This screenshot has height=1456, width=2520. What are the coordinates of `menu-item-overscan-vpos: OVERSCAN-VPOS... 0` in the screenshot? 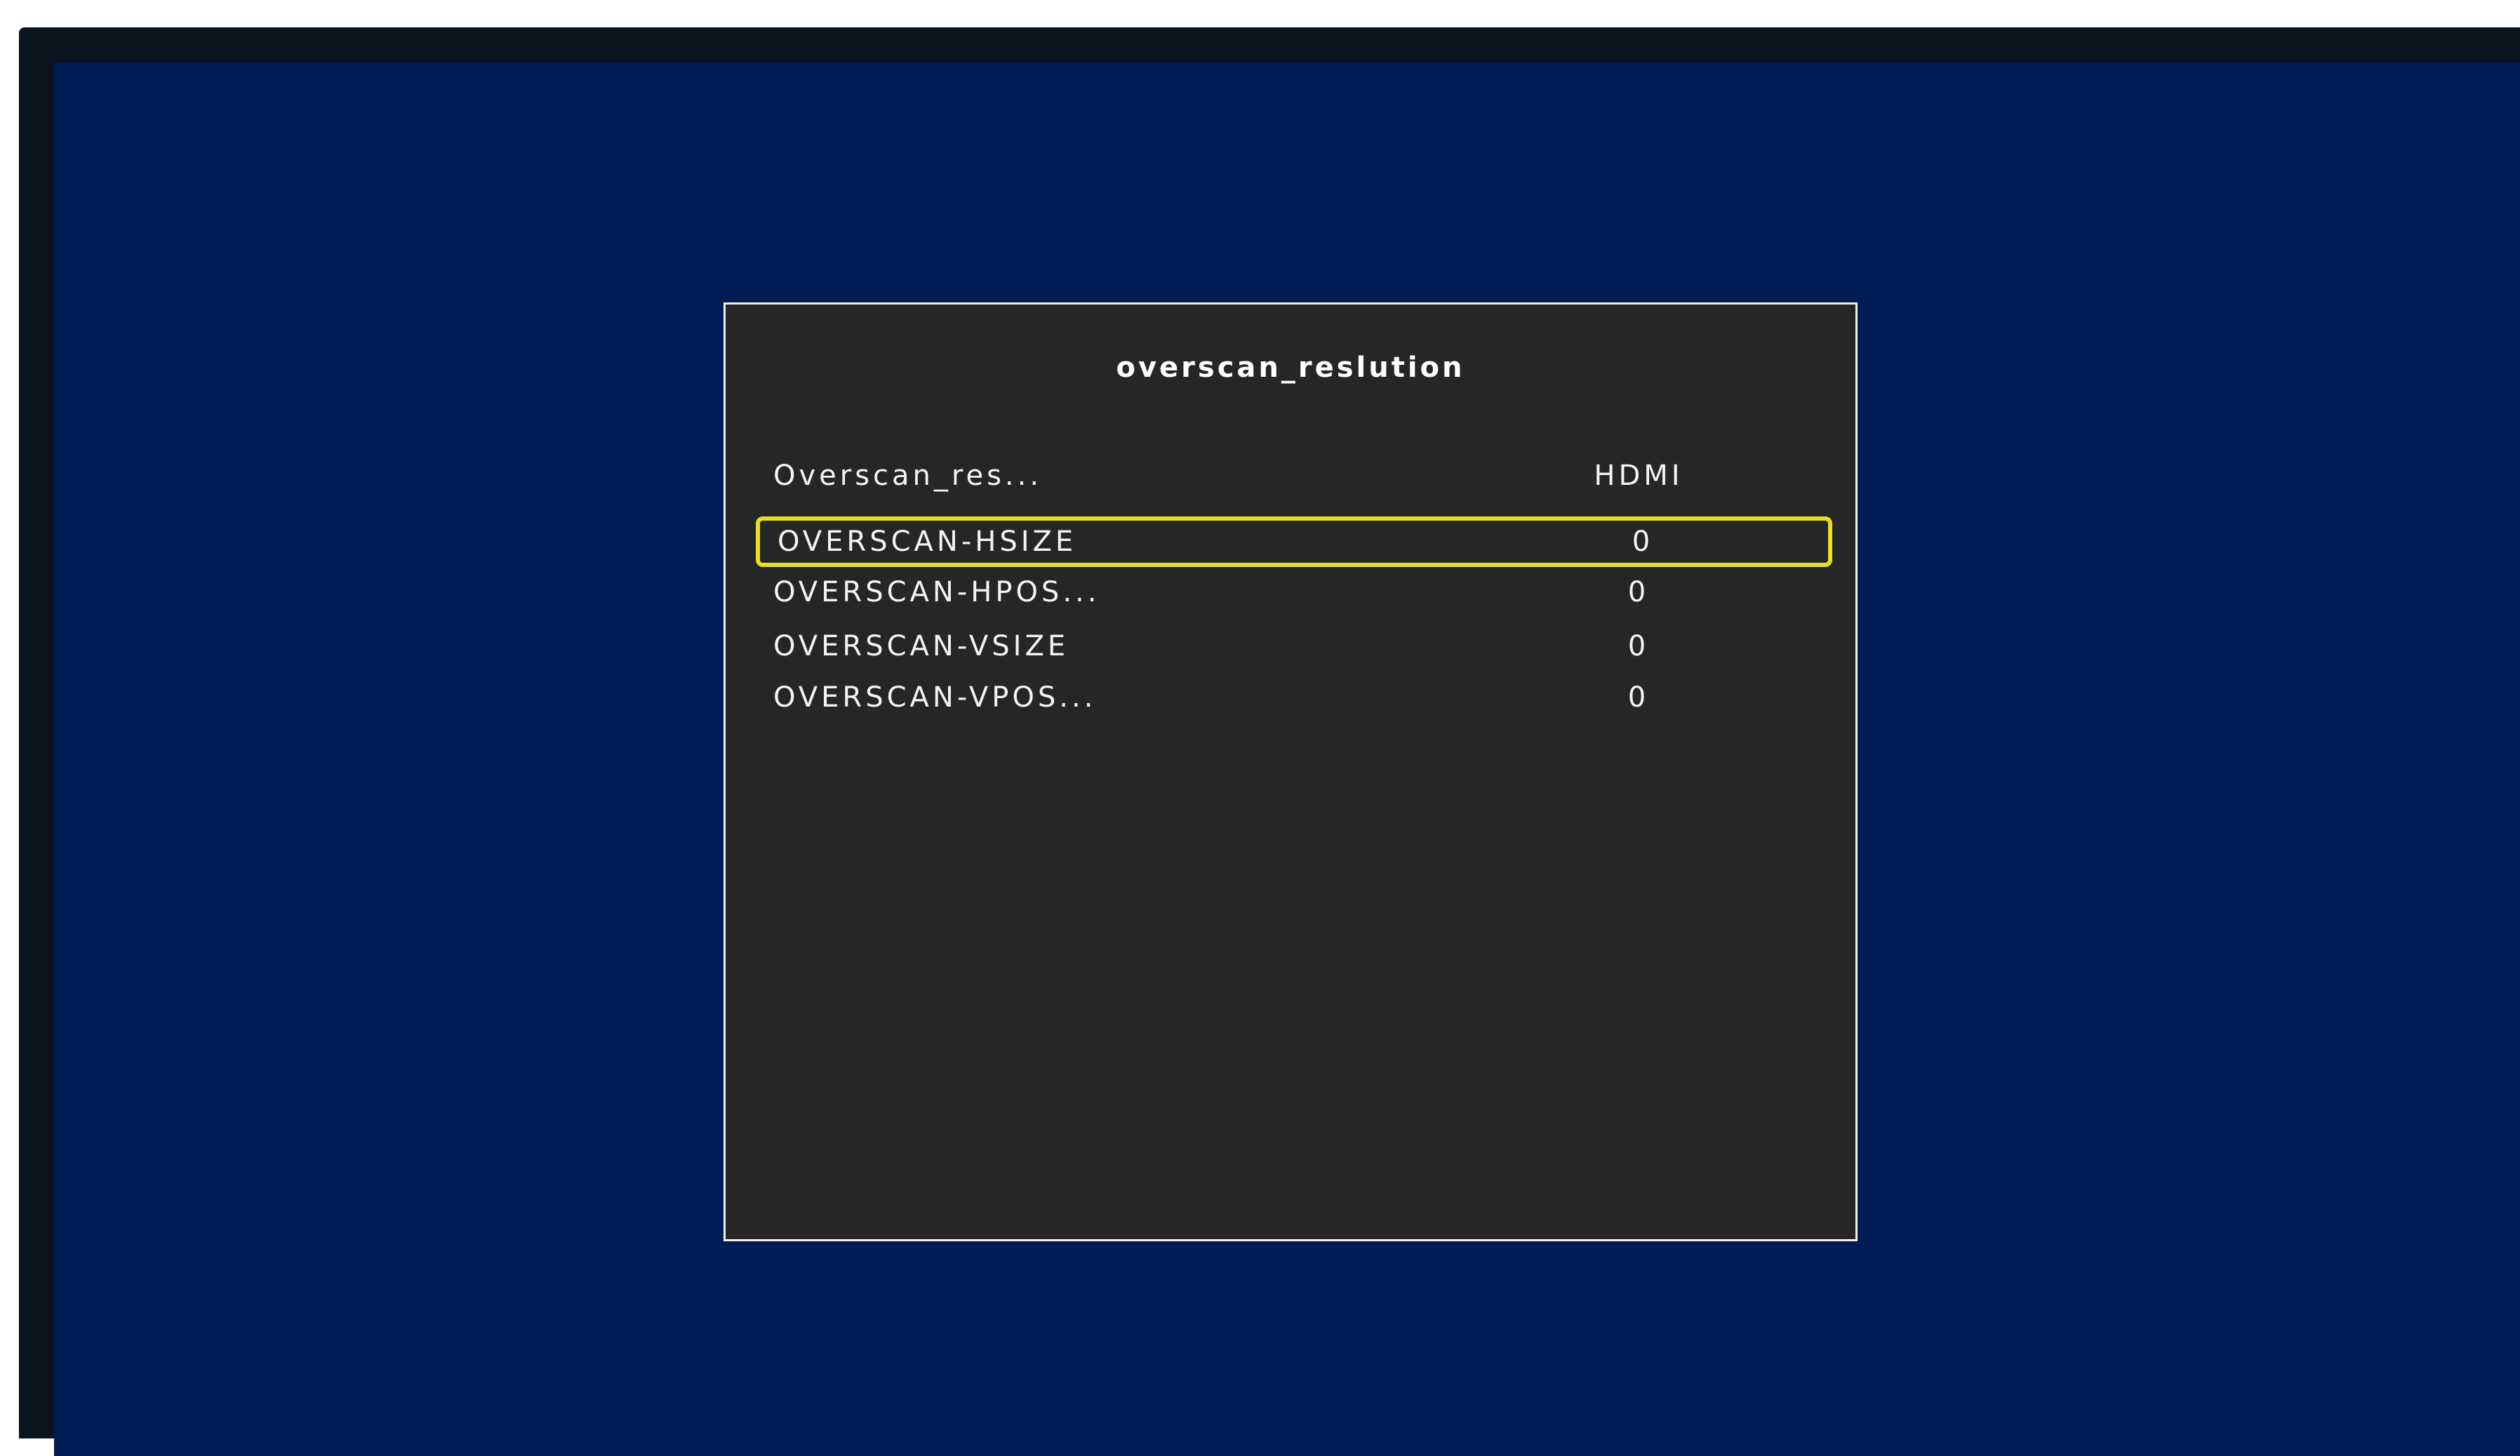 It's located at (1294, 698).